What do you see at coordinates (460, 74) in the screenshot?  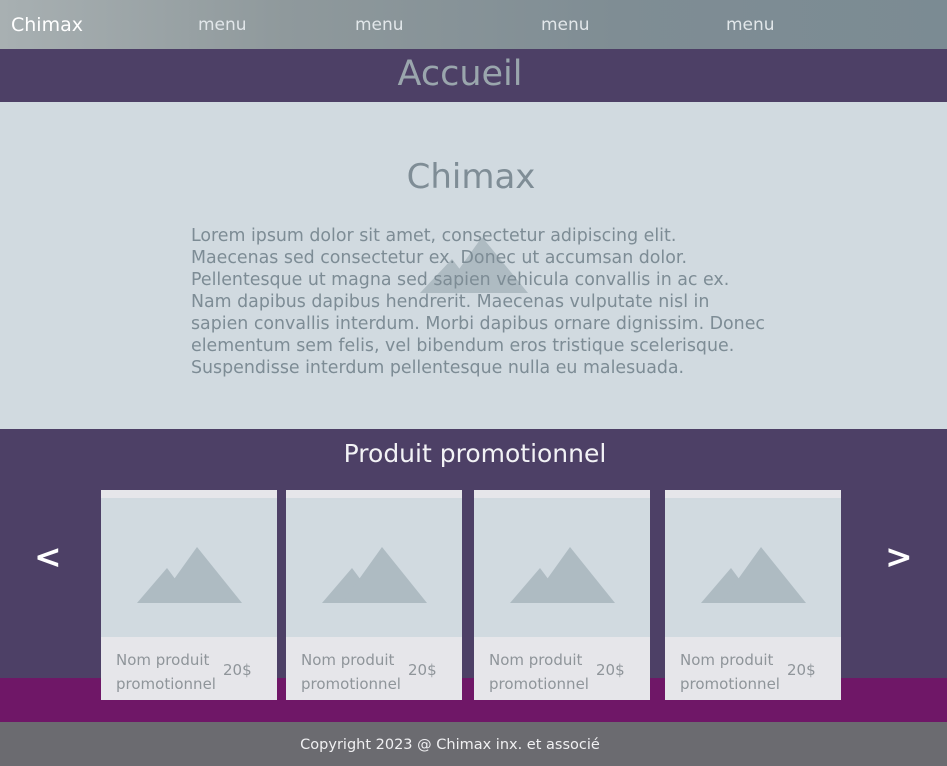 I see `page-title: Accueil` at bounding box center [460, 74].